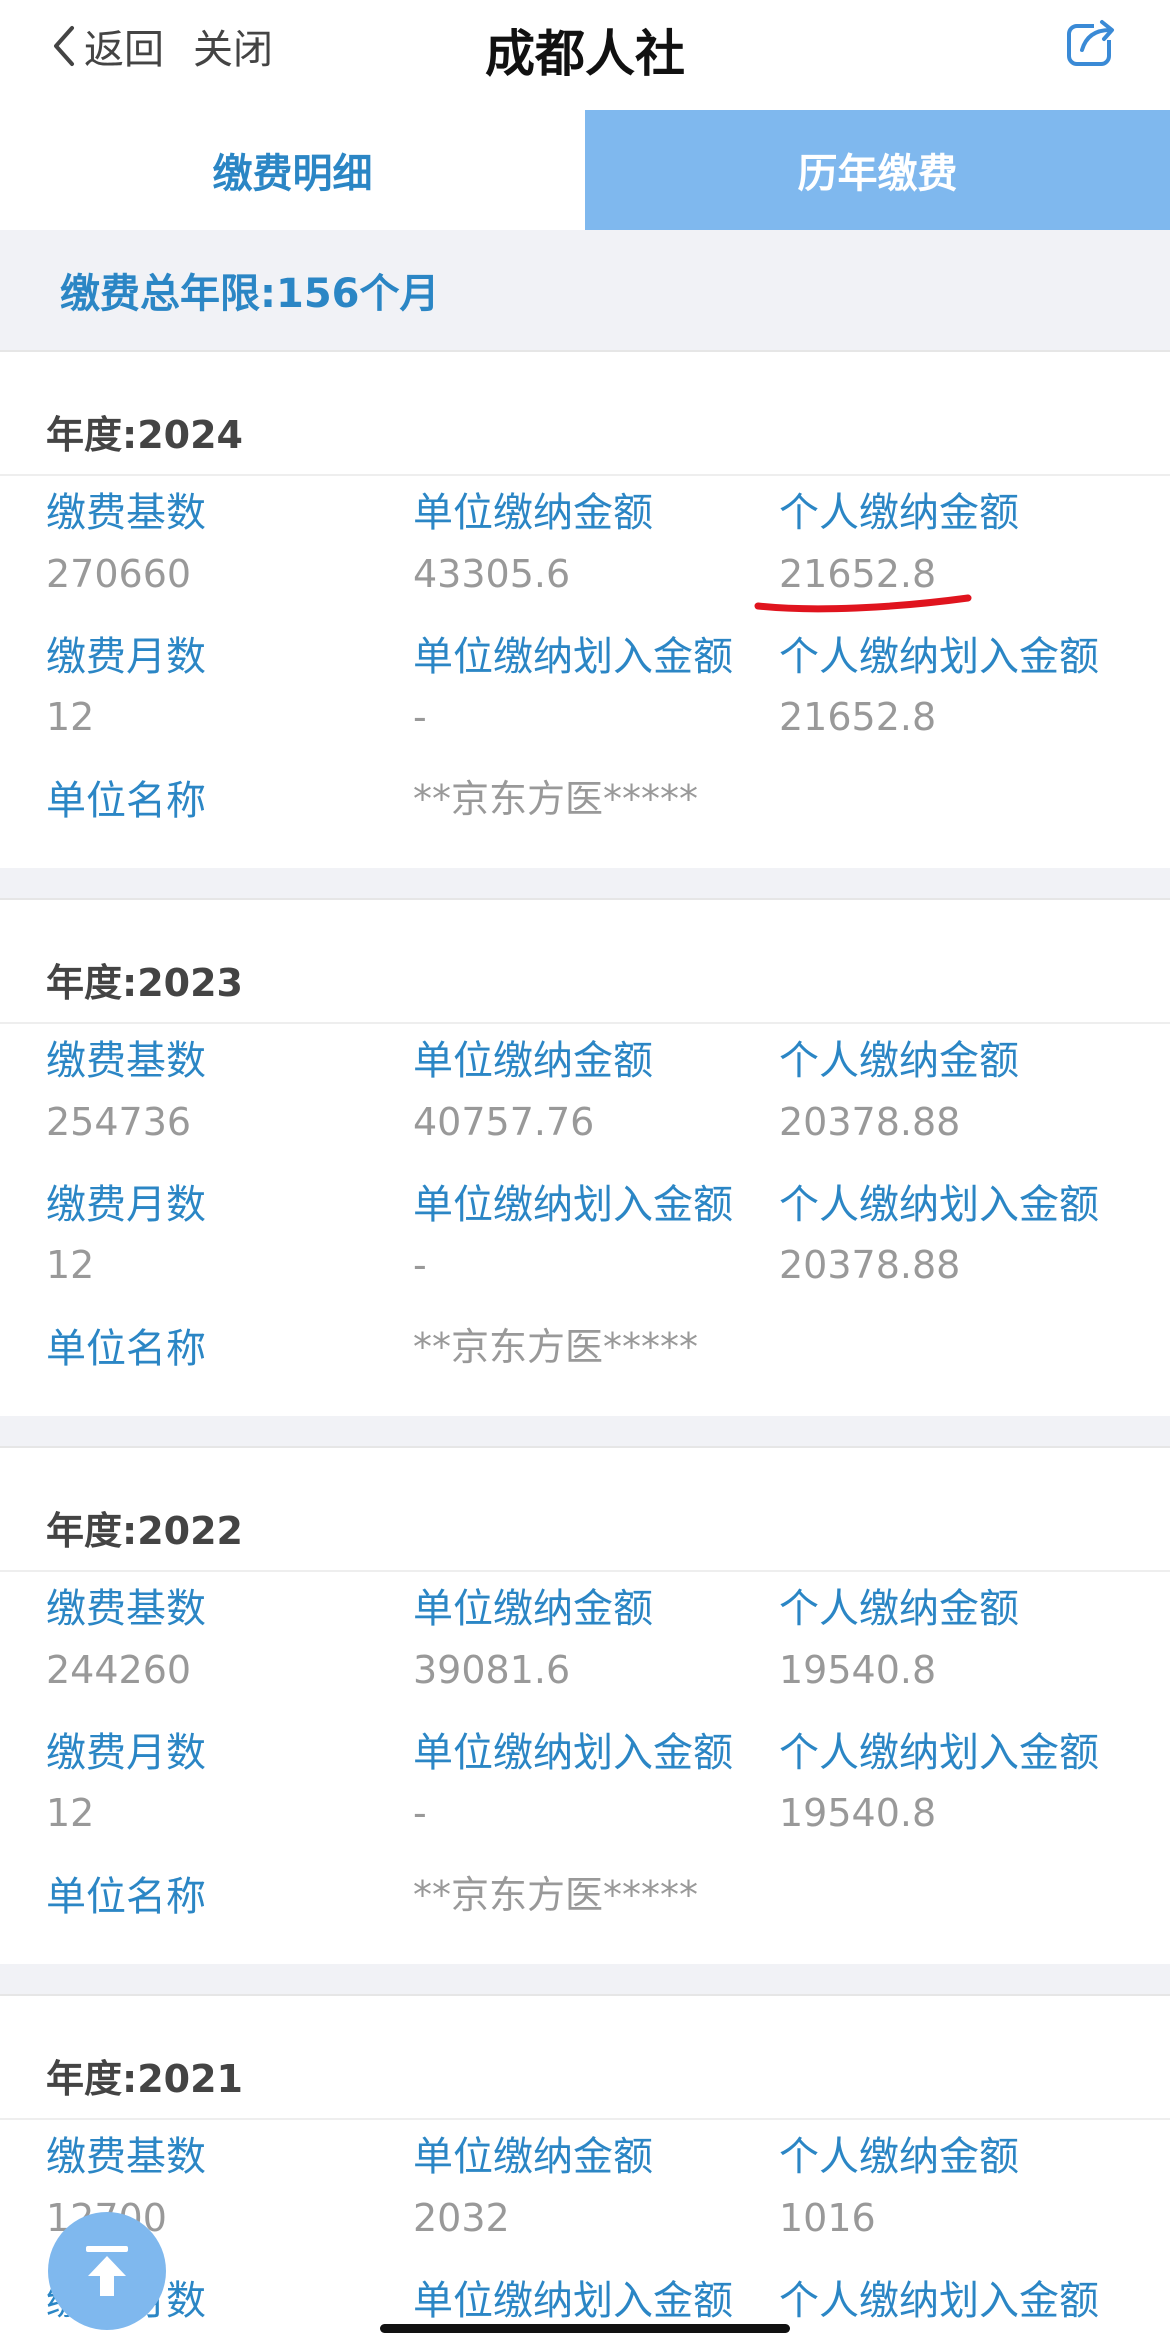 Image resolution: width=1170 pixels, height=2335 pixels. What do you see at coordinates (585, 290) in the screenshot?
I see `payment-summary: 缴费总年限:156个月` at bounding box center [585, 290].